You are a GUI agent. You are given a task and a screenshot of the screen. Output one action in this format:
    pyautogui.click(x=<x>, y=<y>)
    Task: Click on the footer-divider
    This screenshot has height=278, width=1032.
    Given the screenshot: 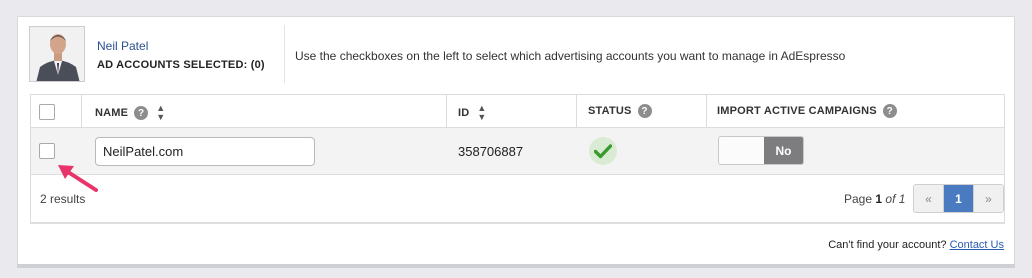 What is the action you would take?
    pyautogui.click(x=517, y=223)
    